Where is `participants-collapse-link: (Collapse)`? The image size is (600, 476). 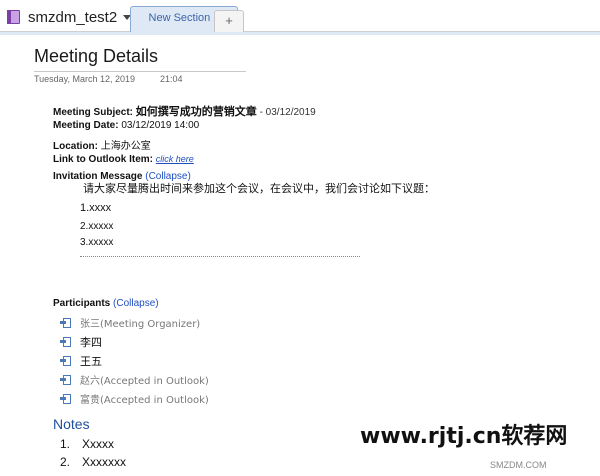 participants-collapse-link: (Collapse) is located at coordinates (136, 303).